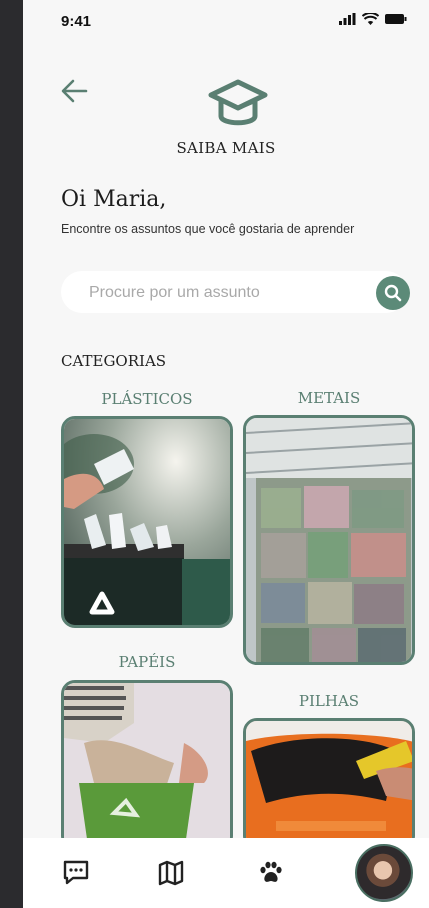  I want to click on category-card-plasticos, so click(147, 522).